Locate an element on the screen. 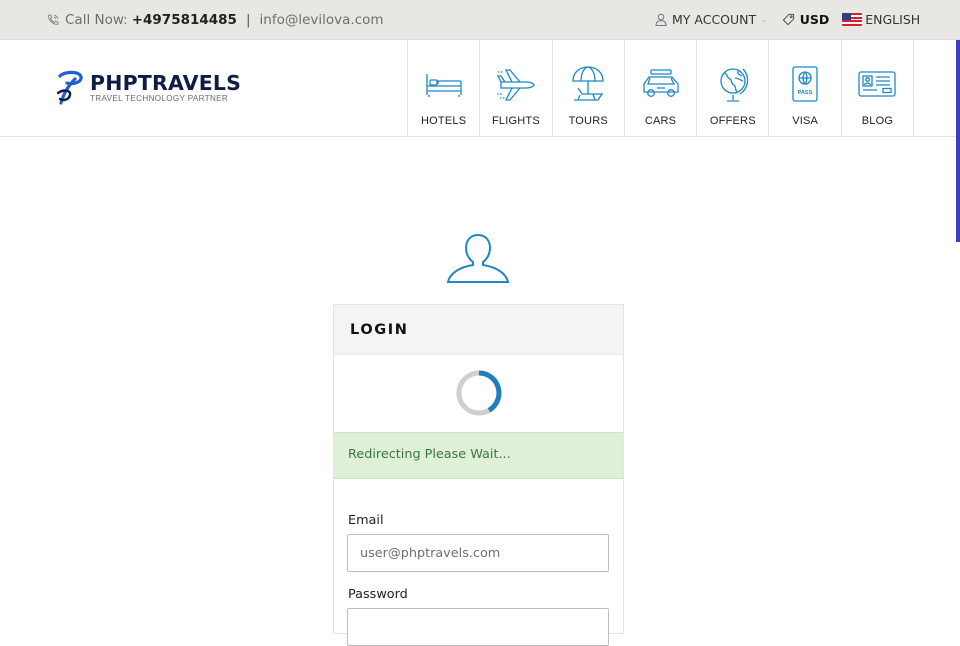 This screenshot has height=646, width=960. nav-label-flights: FLIGHTS is located at coordinates (516, 121).